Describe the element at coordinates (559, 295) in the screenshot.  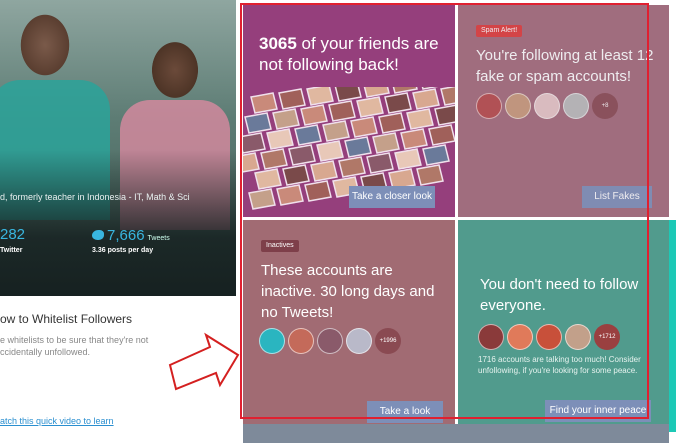
I see `talkers-headline: You don't need to follow everyone.` at that location.